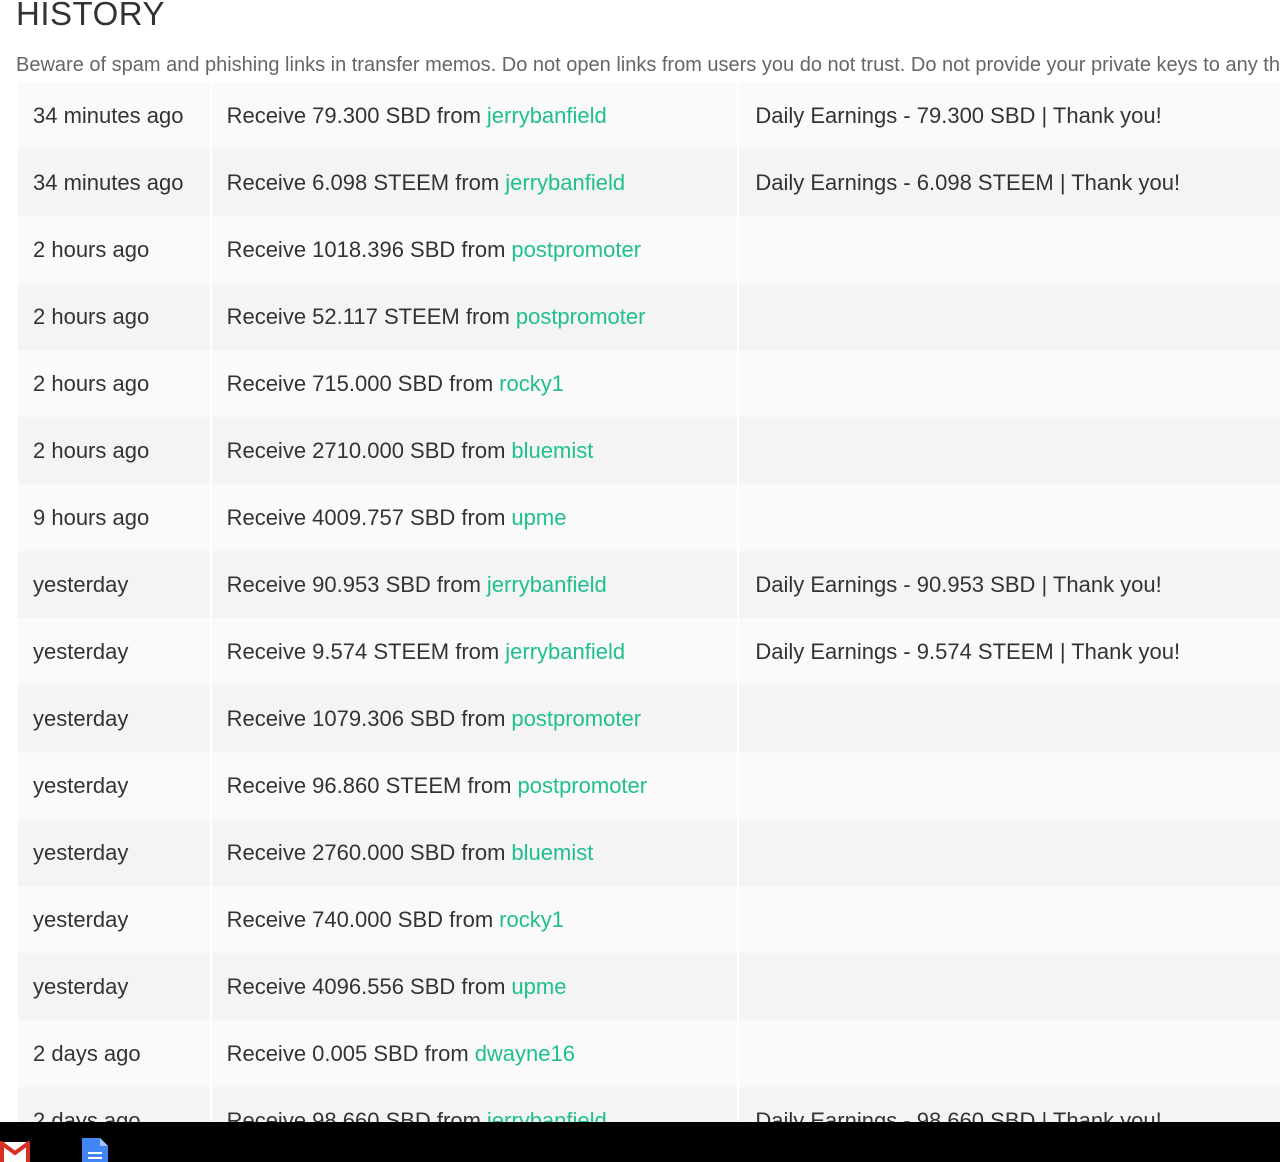 This screenshot has height=1162, width=1280. Describe the element at coordinates (366, 718) in the screenshot. I see `transfer-description: Receive 1079.306 SBD from` at that location.